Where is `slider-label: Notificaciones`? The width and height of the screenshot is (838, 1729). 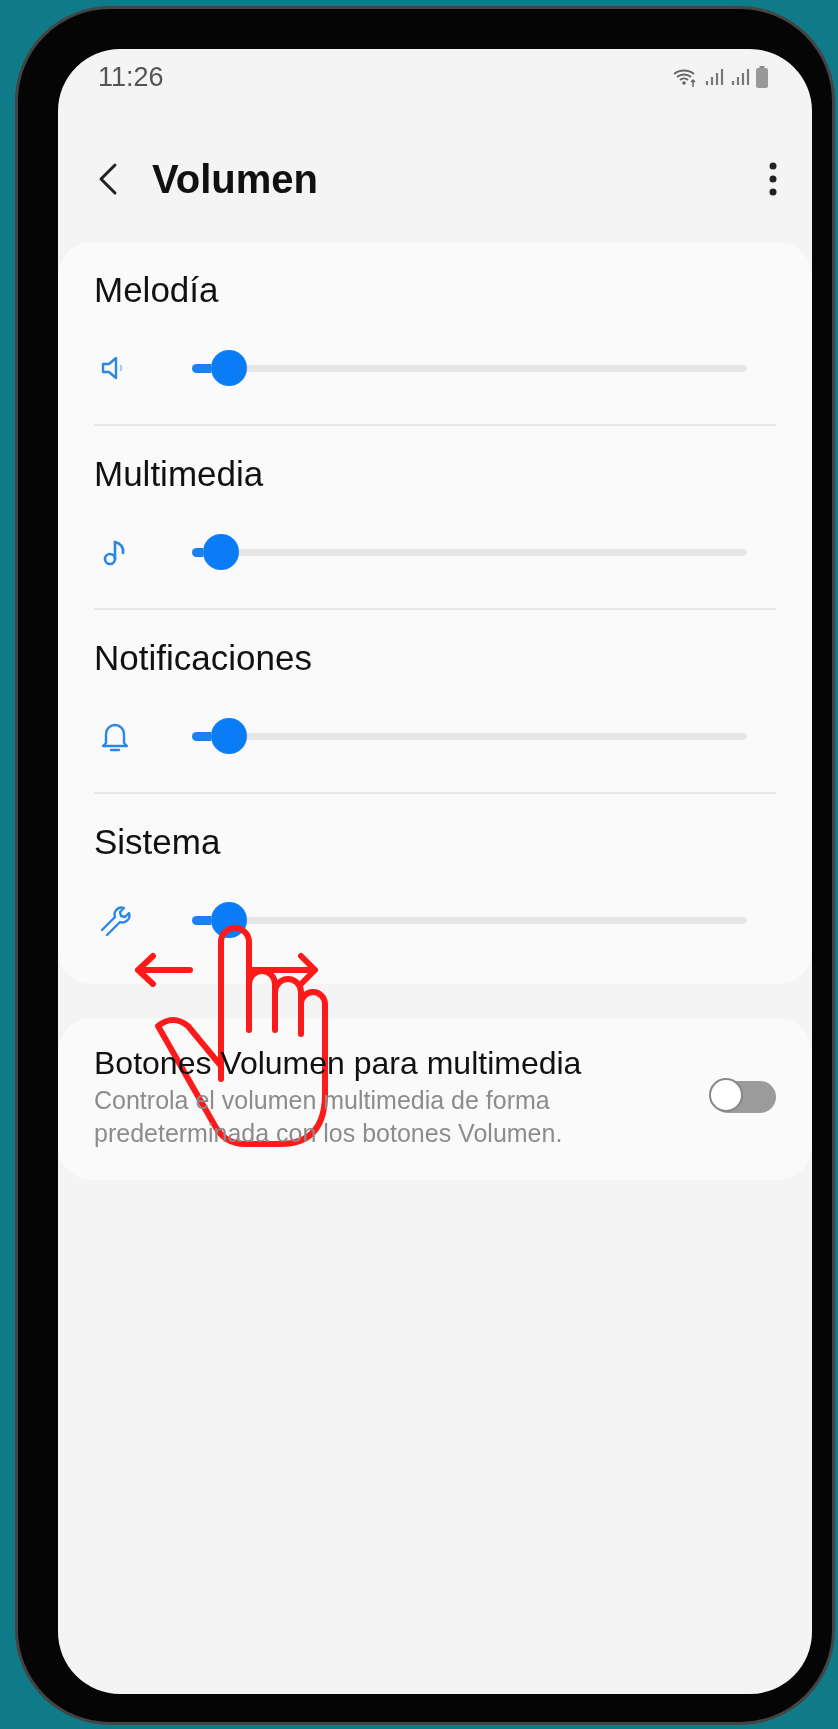 slider-label: Notificaciones is located at coordinates (203, 658).